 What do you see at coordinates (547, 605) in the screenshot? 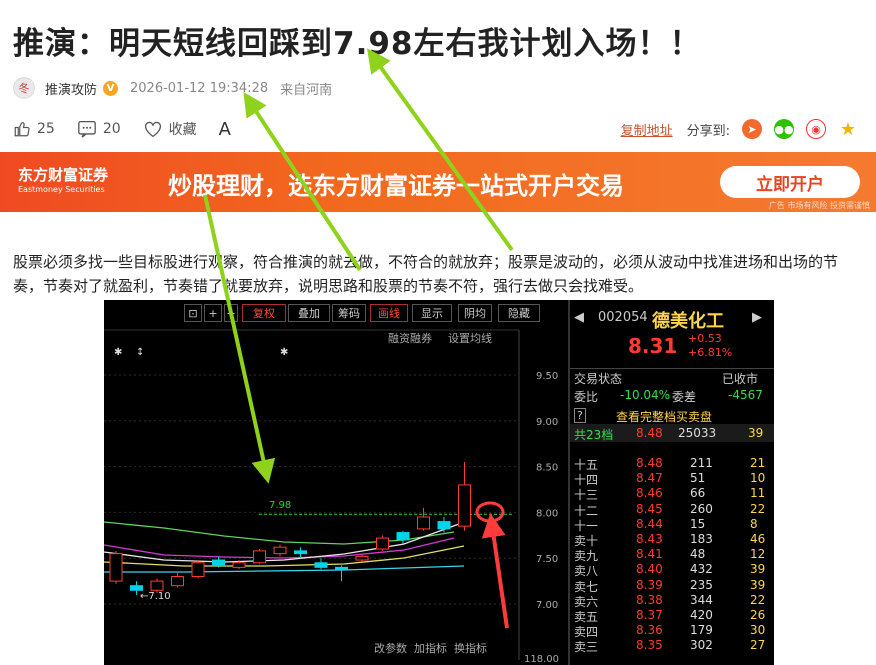
I see `y-tick-label: 7.00` at bounding box center [547, 605].